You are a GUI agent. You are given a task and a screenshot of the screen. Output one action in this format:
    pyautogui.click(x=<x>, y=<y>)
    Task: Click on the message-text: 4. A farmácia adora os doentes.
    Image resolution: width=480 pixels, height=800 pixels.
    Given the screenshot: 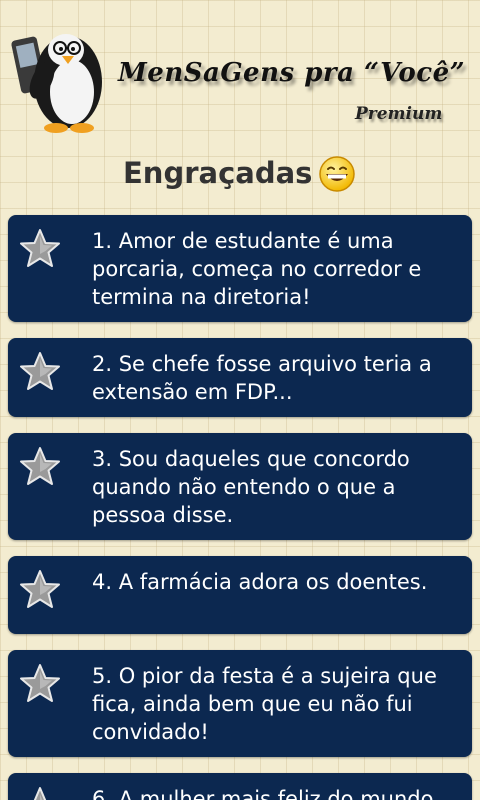 What is the action you would take?
    pyautogui.click(x=260, y=582)
    